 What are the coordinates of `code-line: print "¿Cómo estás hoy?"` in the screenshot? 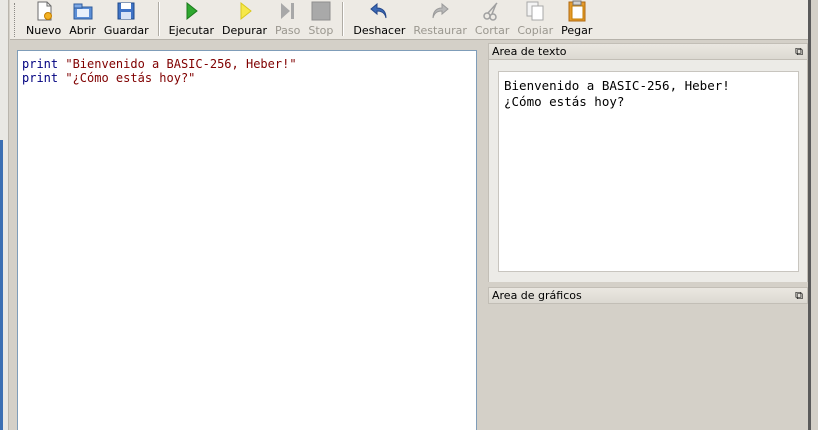 It's located at (247, 78).